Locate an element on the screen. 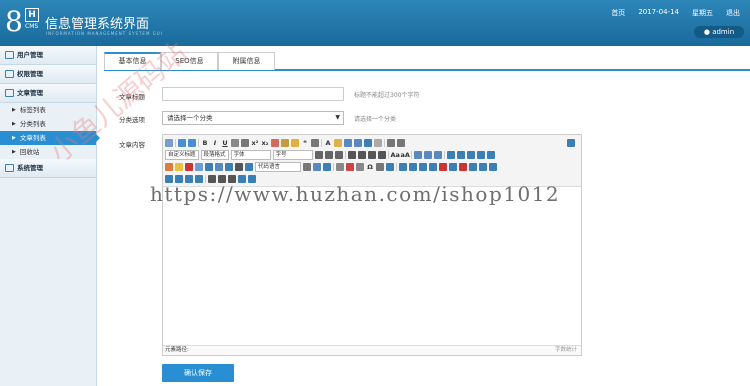 The height and width of the screenshot is (386, 750). map-icon is located at coordinates (219, 166).